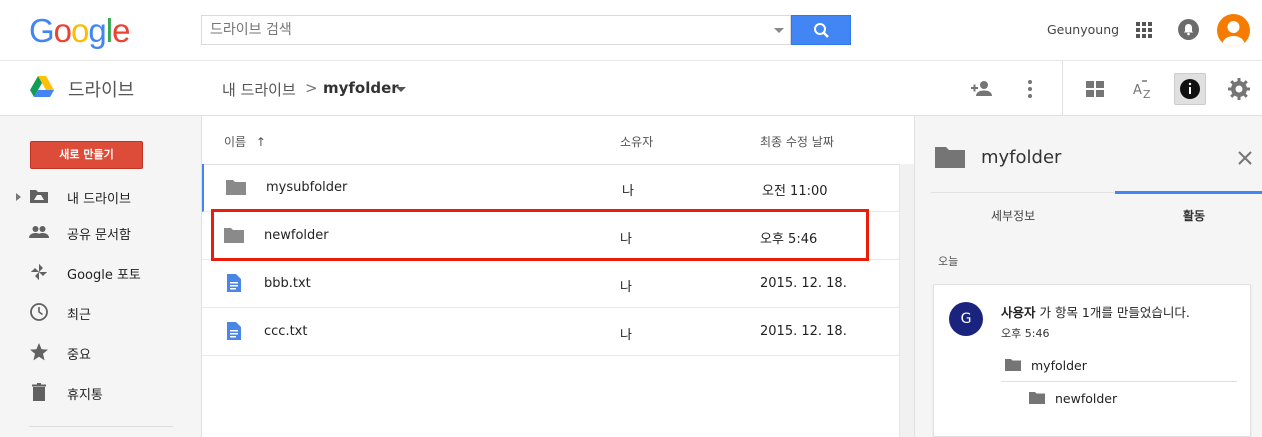 The image size is (1262, 437). I want to click on settings-gear-icon, so click(1239, 89).